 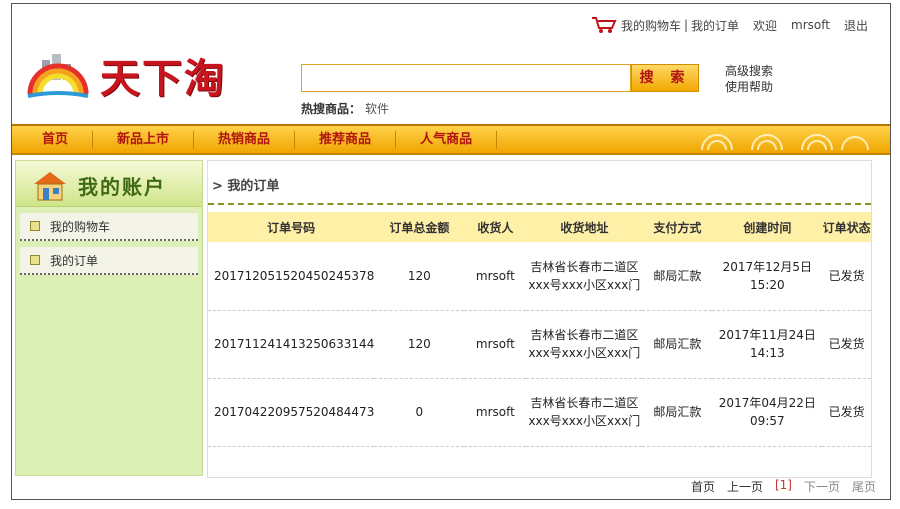 I want to click on col-address: 收货地址, so click(x=584, y=227).